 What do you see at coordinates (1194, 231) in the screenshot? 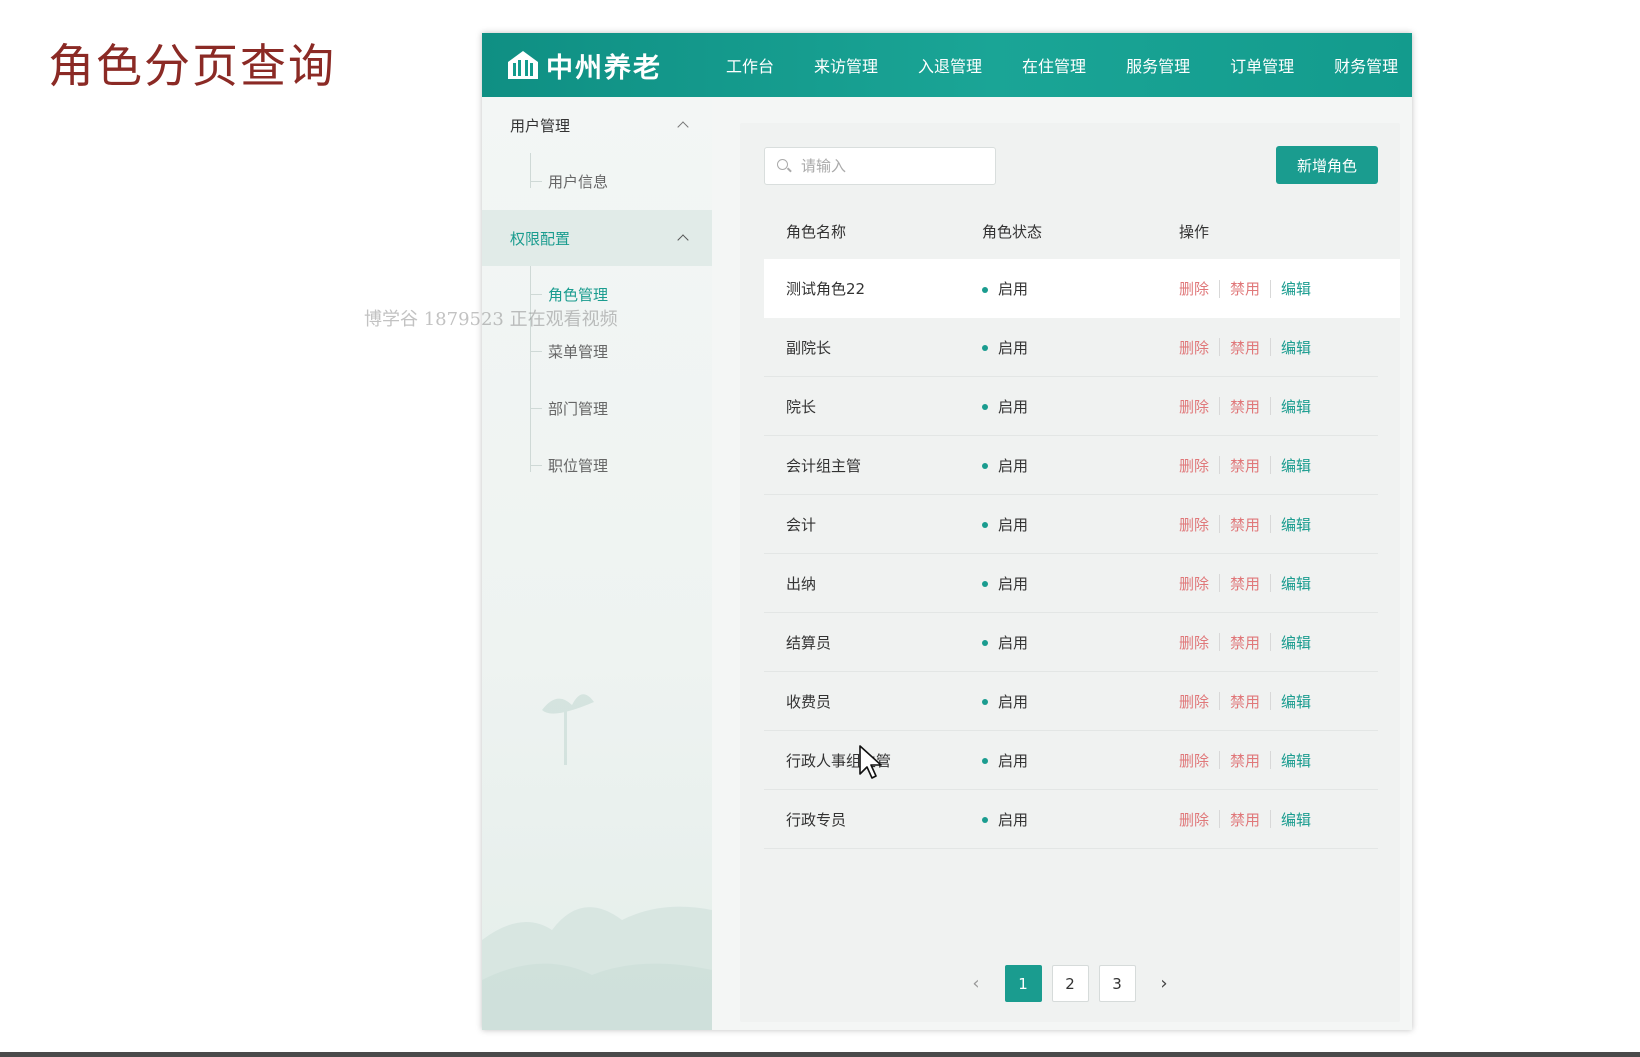
I see `column-header-actions: 操作` at bounding box center [1194, 231].